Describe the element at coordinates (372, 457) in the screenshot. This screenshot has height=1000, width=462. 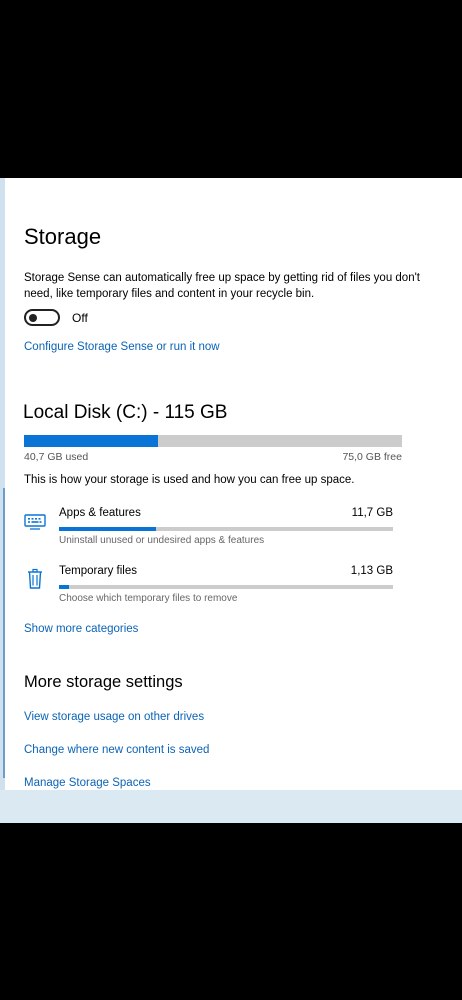
I see `disk-free-label: 75,0 GB free` at that location.